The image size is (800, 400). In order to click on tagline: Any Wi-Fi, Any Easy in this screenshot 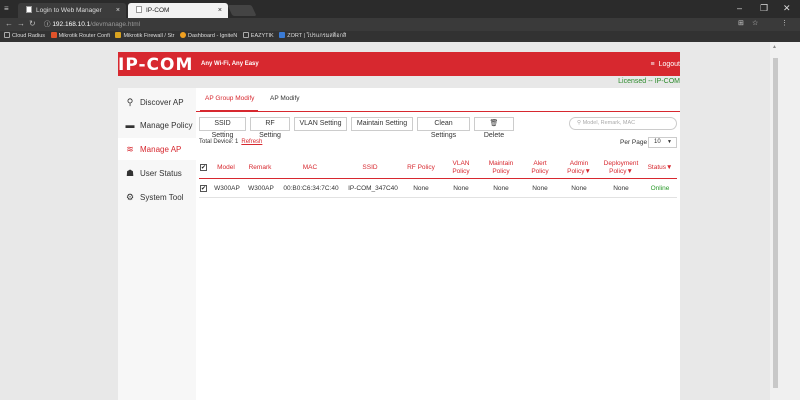, I will do `click(230, 64)`.